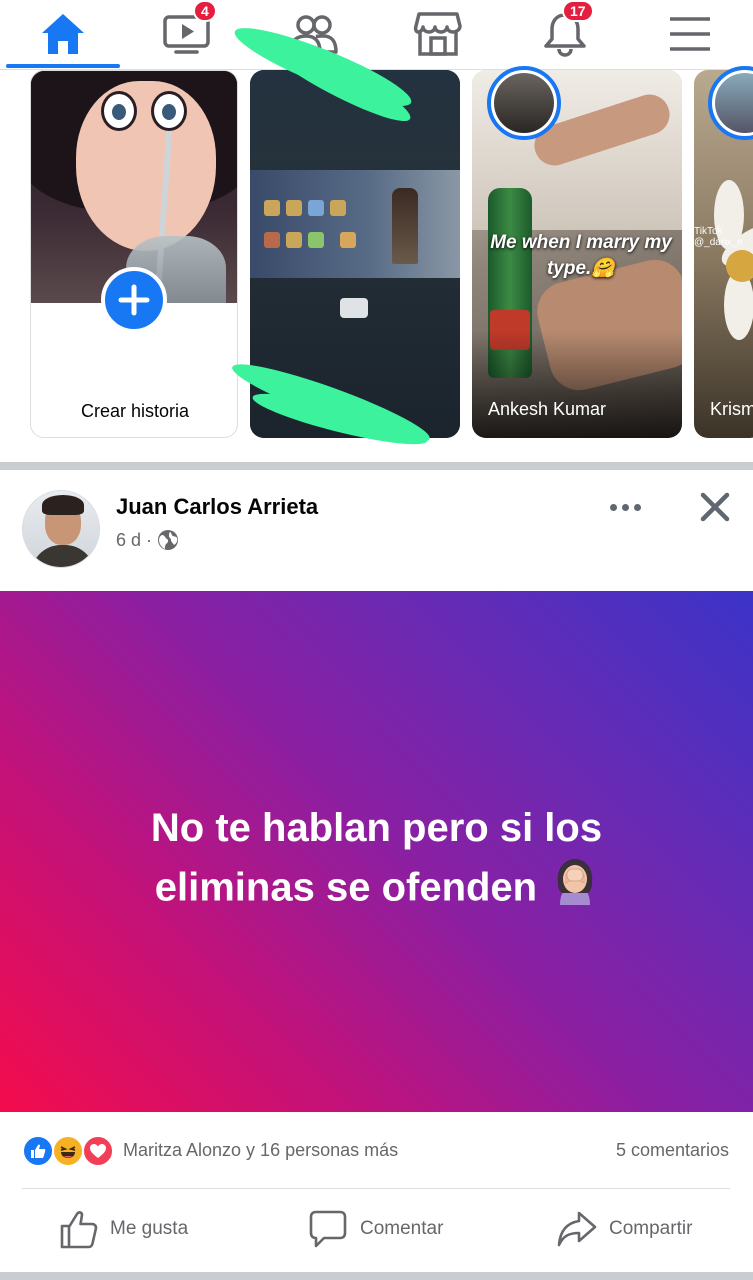  Describe the element at coordinates (651, 1228) in the screenshot. I see `share-label: Compartir` at that location.